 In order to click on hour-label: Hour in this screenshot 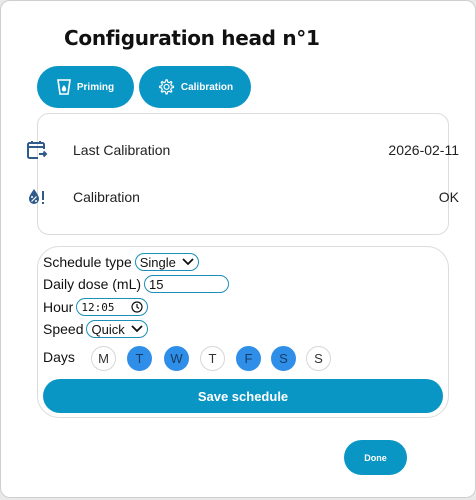, I will do `click(58, 307)`.